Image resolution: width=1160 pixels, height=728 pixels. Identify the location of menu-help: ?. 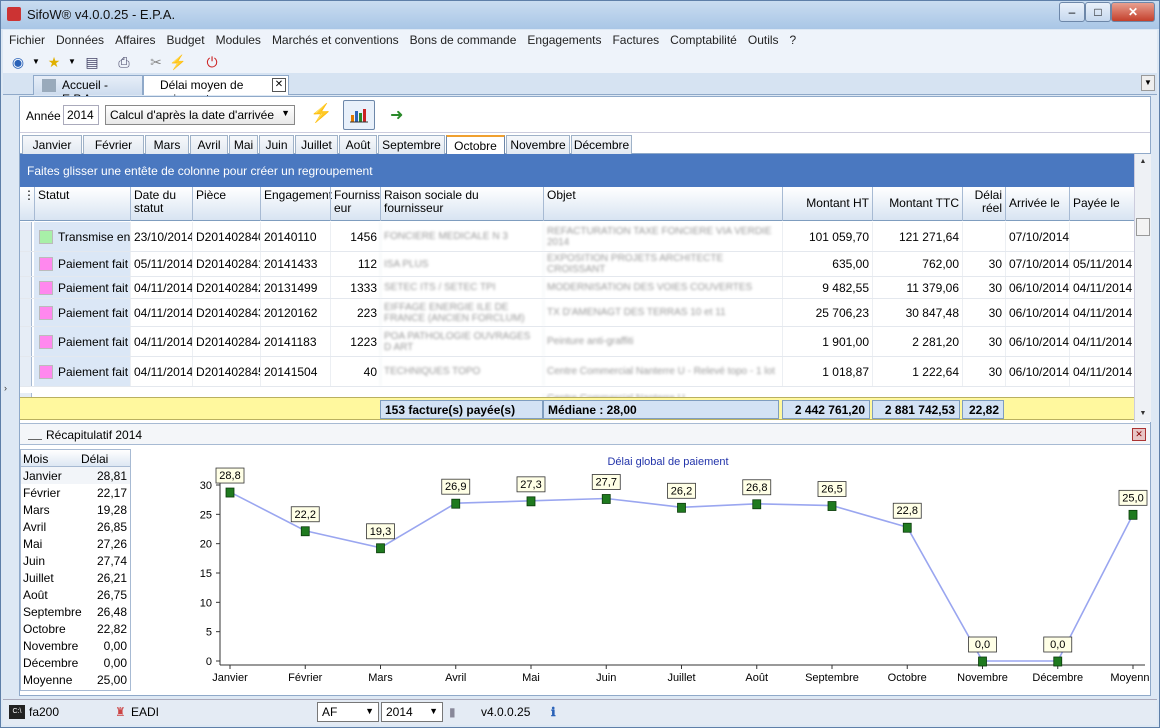
(793, 38).